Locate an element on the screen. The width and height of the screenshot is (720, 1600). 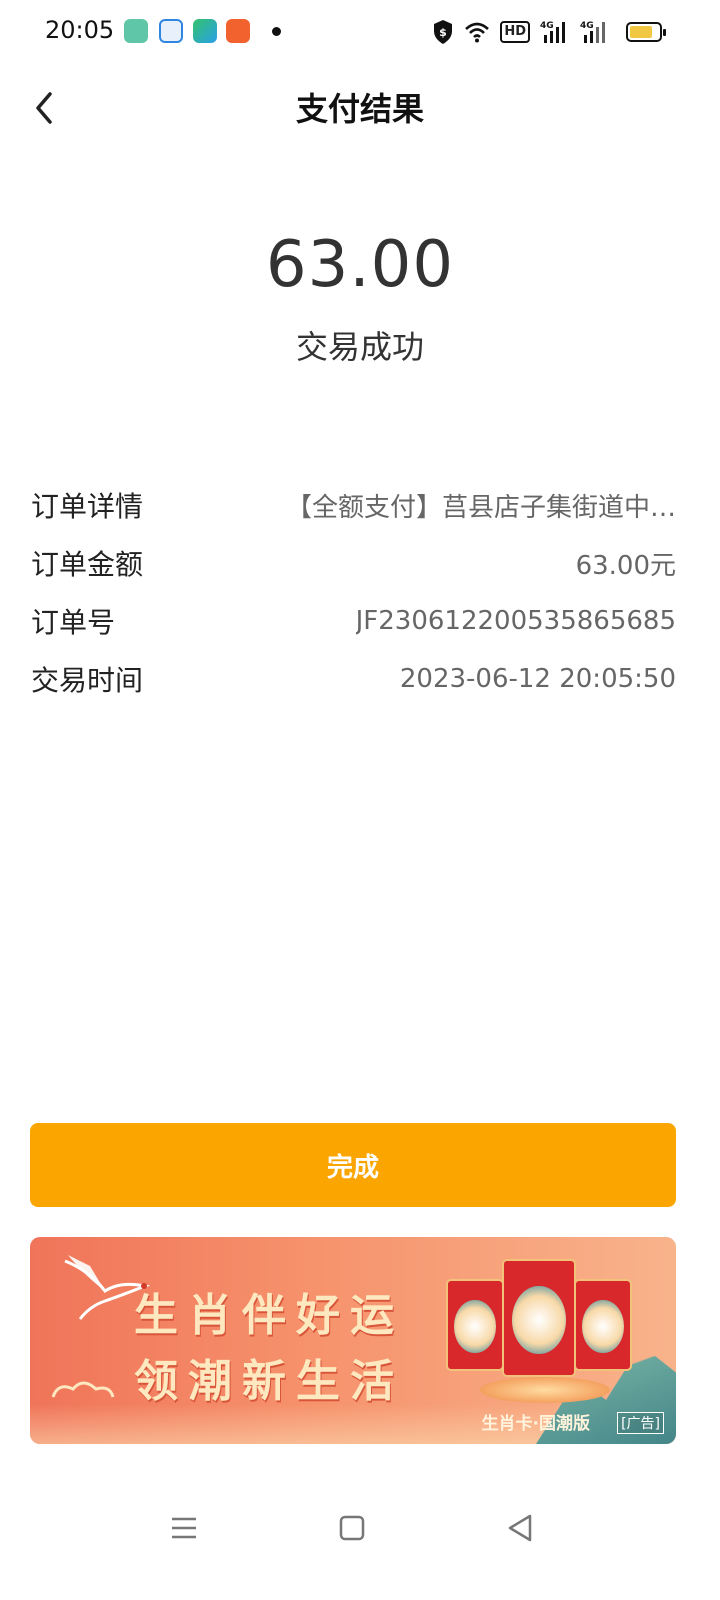
video-app-icon is located at coordinates (205, 31).